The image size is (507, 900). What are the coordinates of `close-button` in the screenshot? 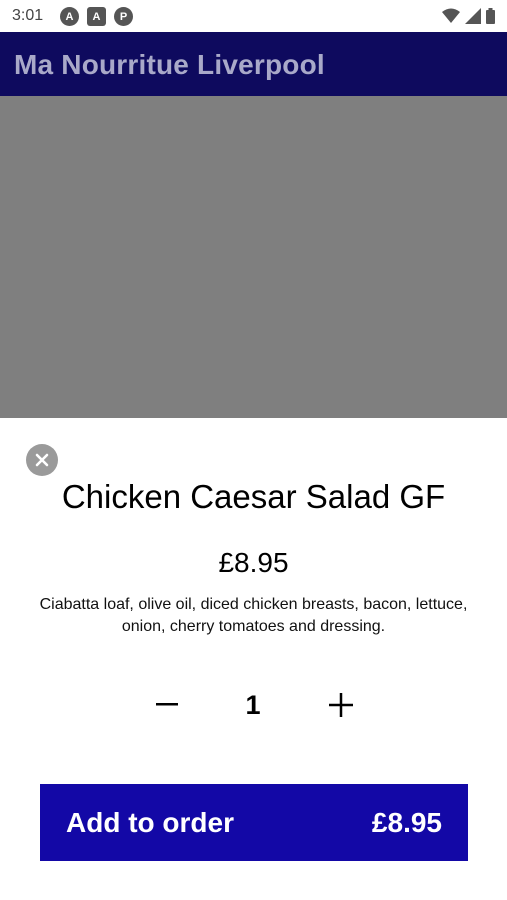 It's located at (42, 460).